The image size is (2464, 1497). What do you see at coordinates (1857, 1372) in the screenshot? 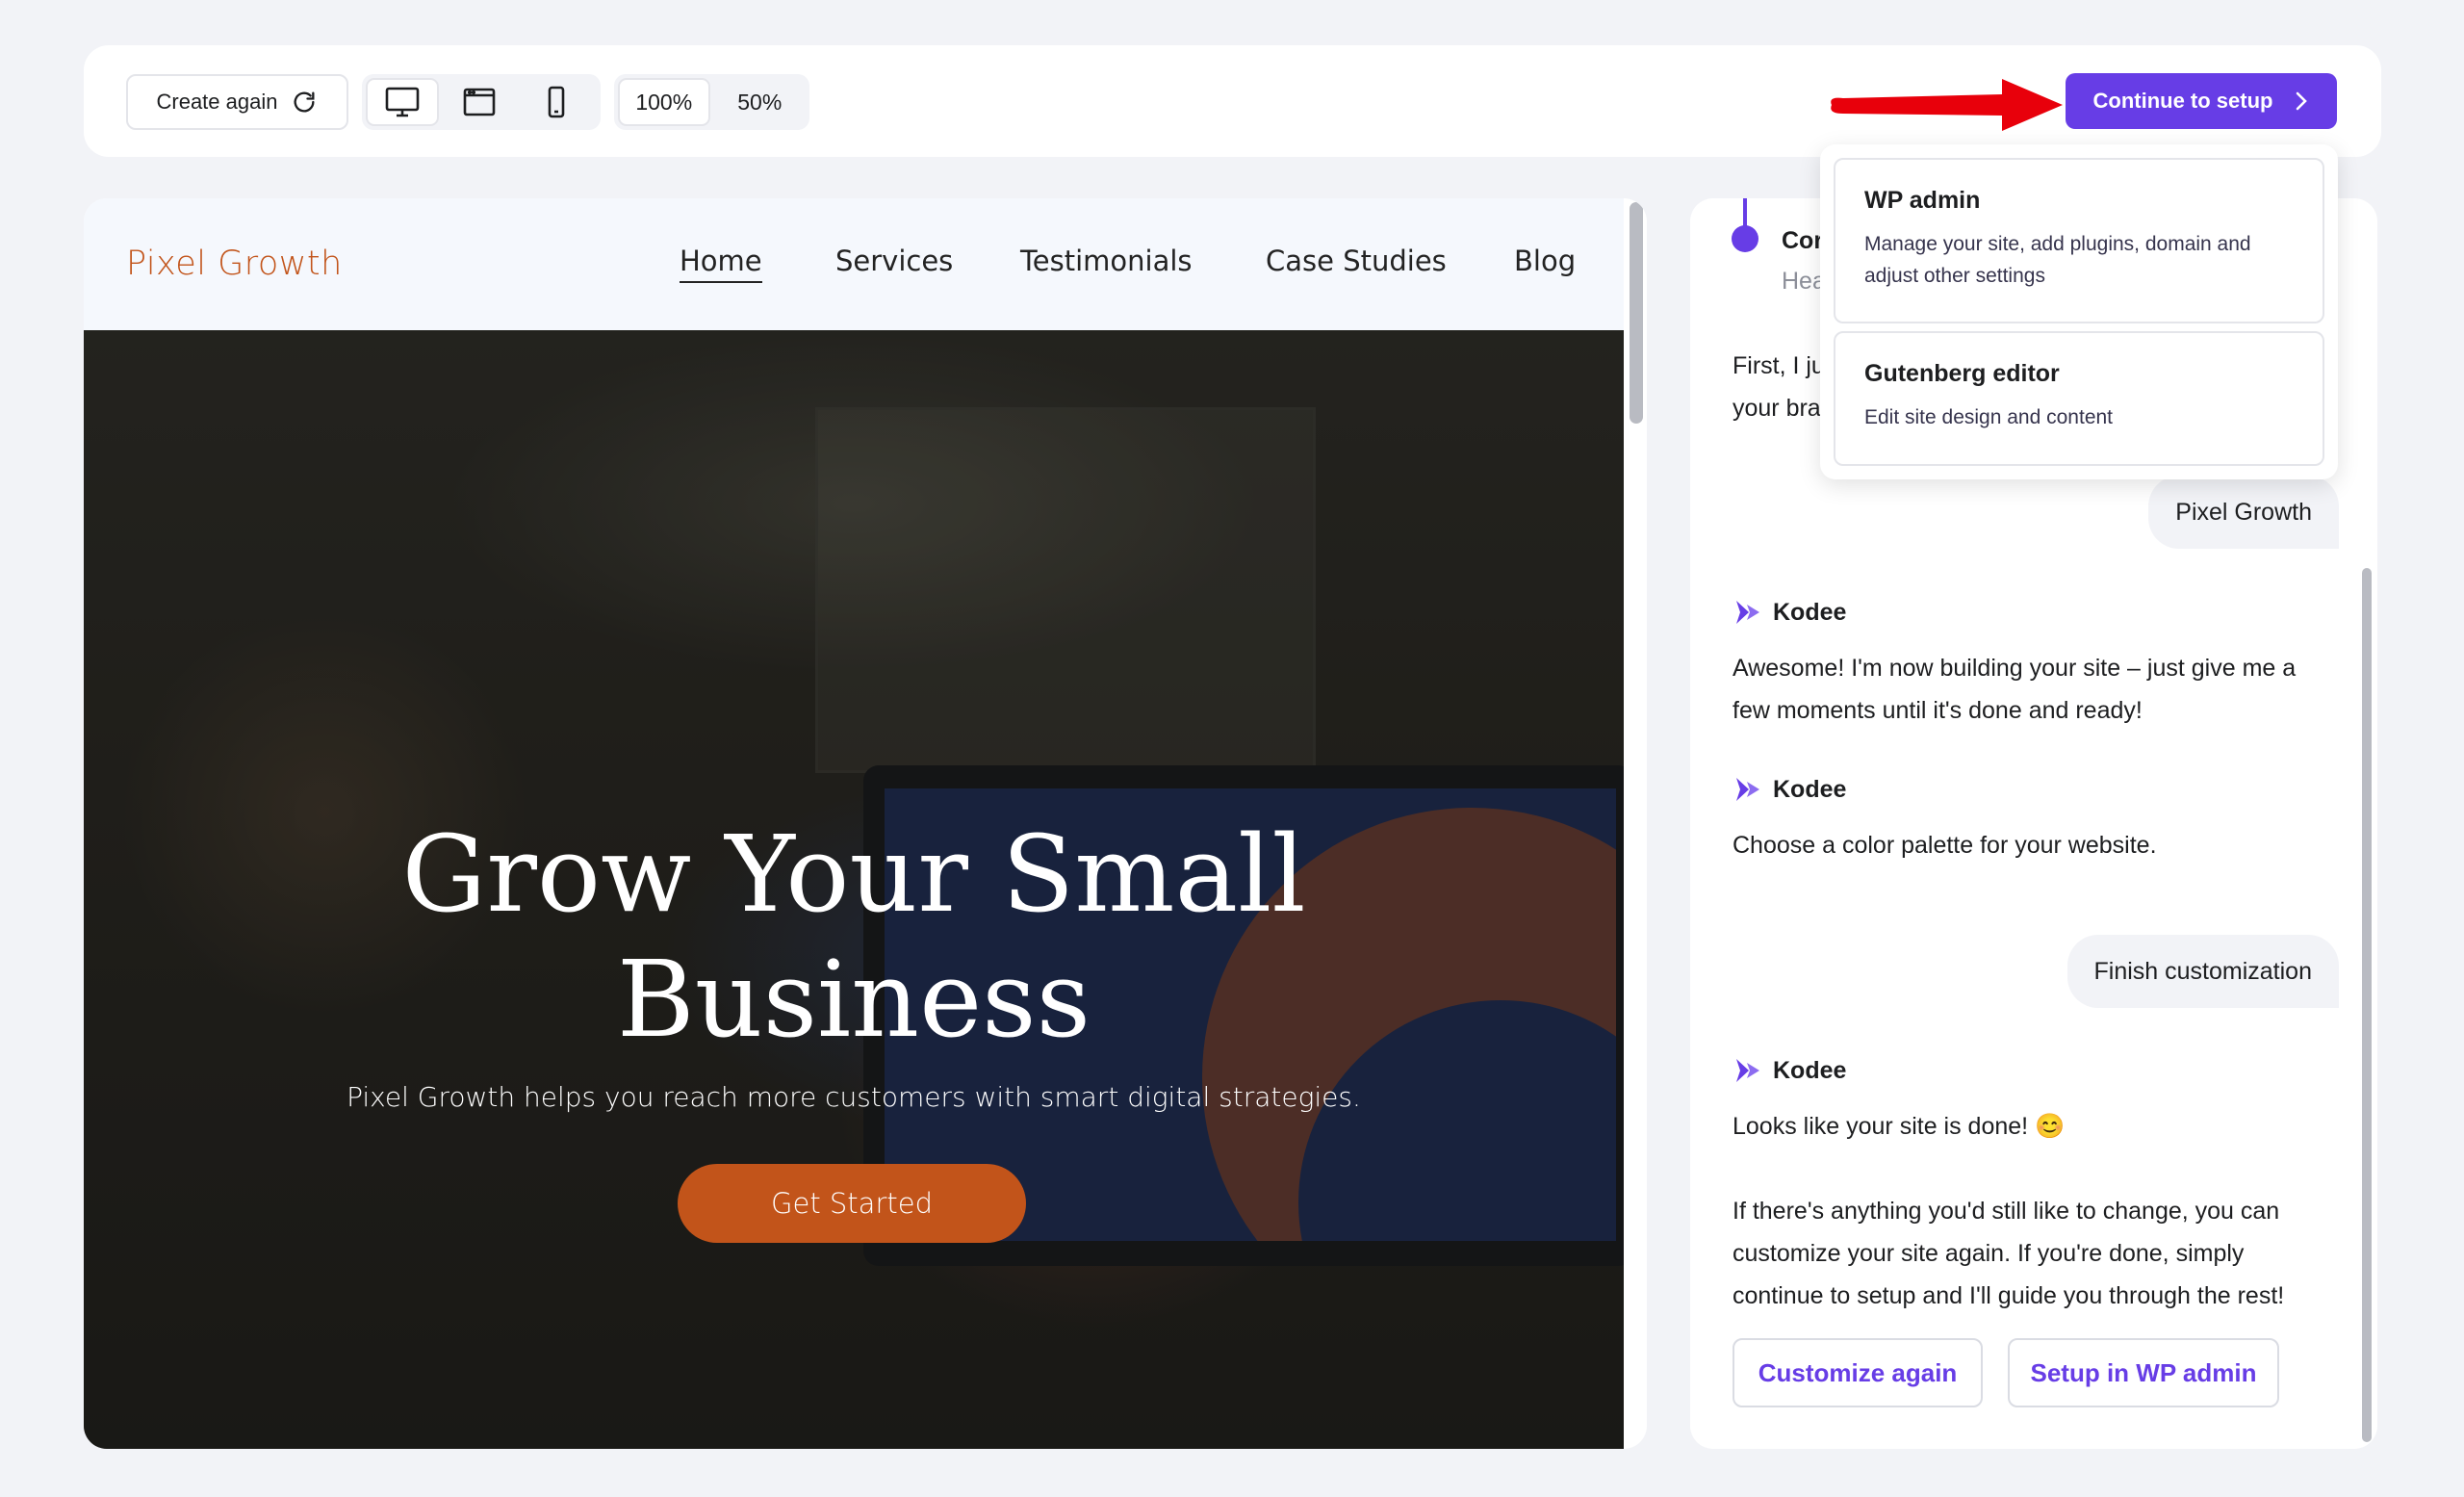
I see `customize-again-button: Customize again` at bounding box center [1857, 1372].